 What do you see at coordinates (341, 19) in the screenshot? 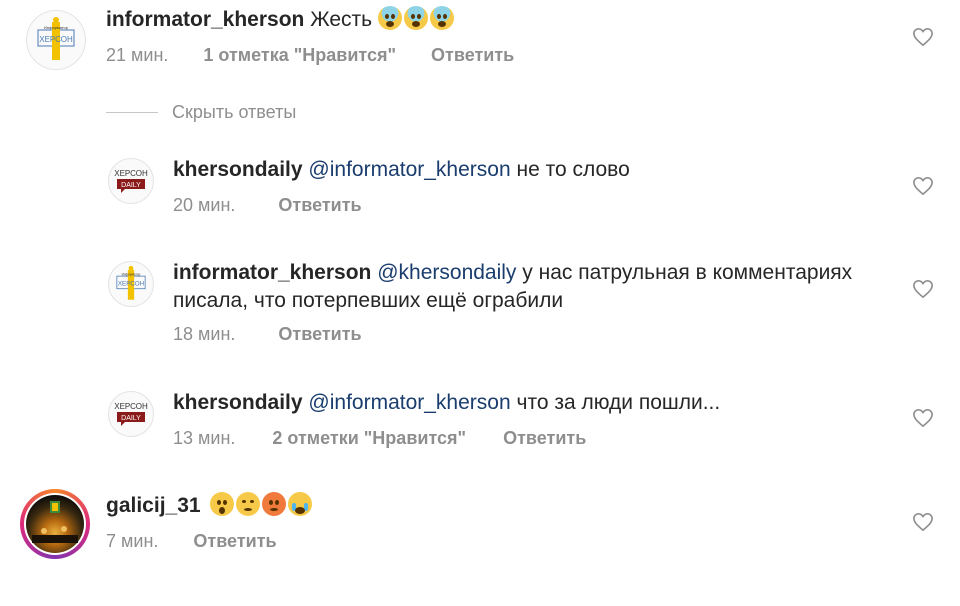
I see `comment-body: Жесть` at bounding box center [341, 19].